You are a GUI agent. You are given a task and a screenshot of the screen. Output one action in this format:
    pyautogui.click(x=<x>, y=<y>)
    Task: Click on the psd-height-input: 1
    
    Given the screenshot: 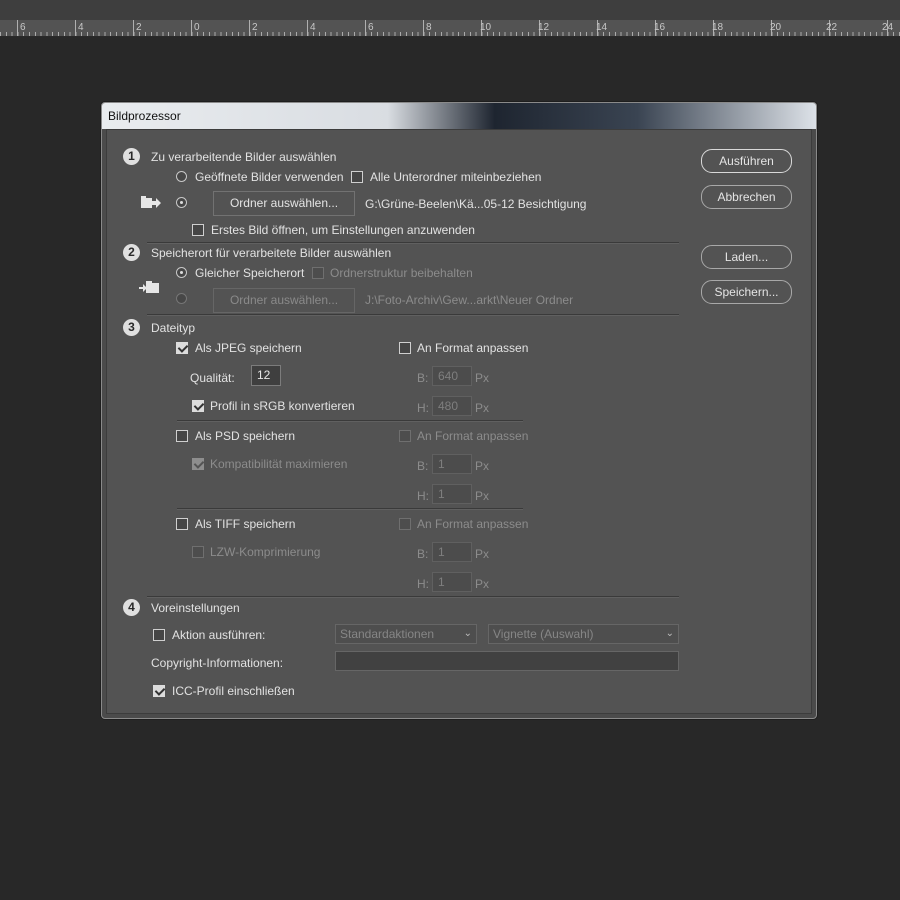 What is the action you would take?
    pyautogui.click(x=452, y=494)
    